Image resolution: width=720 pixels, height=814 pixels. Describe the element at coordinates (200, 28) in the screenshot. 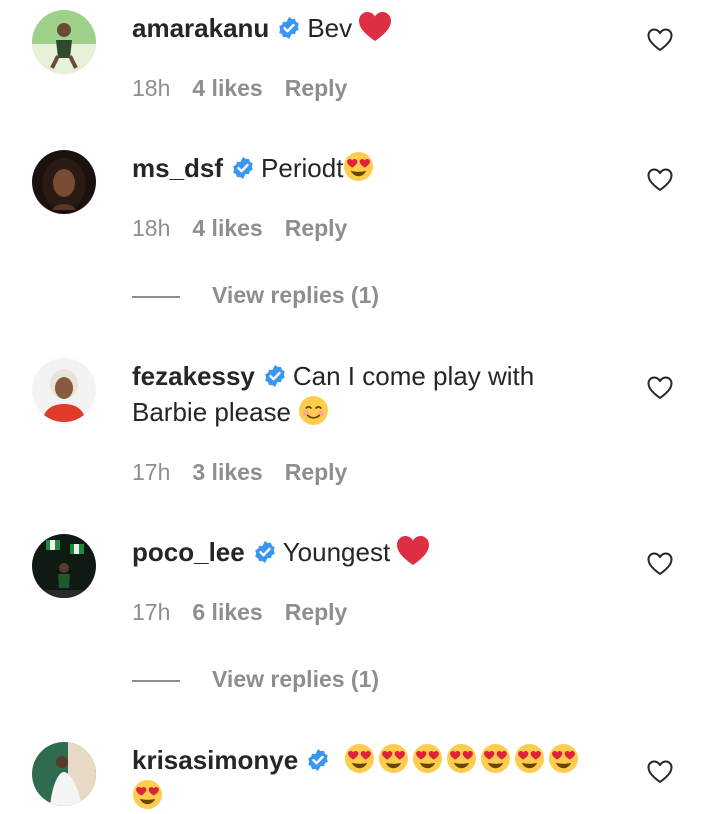

I see `username: amarakanu` at that location.